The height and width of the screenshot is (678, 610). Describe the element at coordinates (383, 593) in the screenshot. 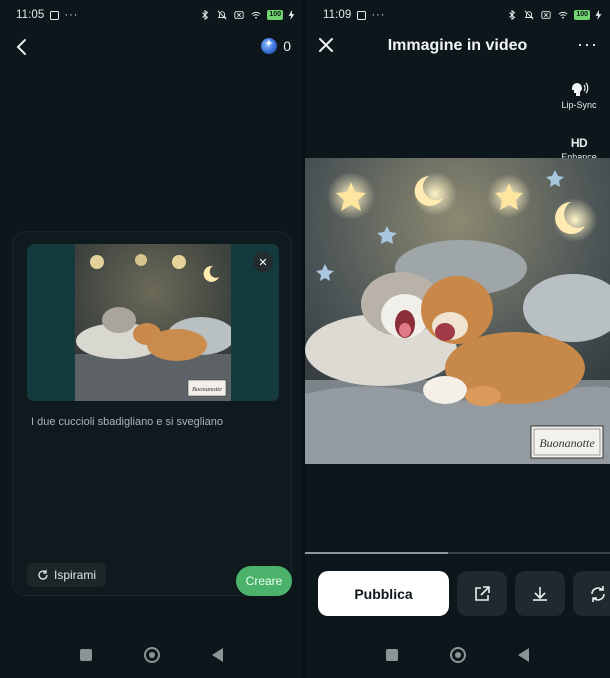

I see `publish-button: Pubblica` at that location.